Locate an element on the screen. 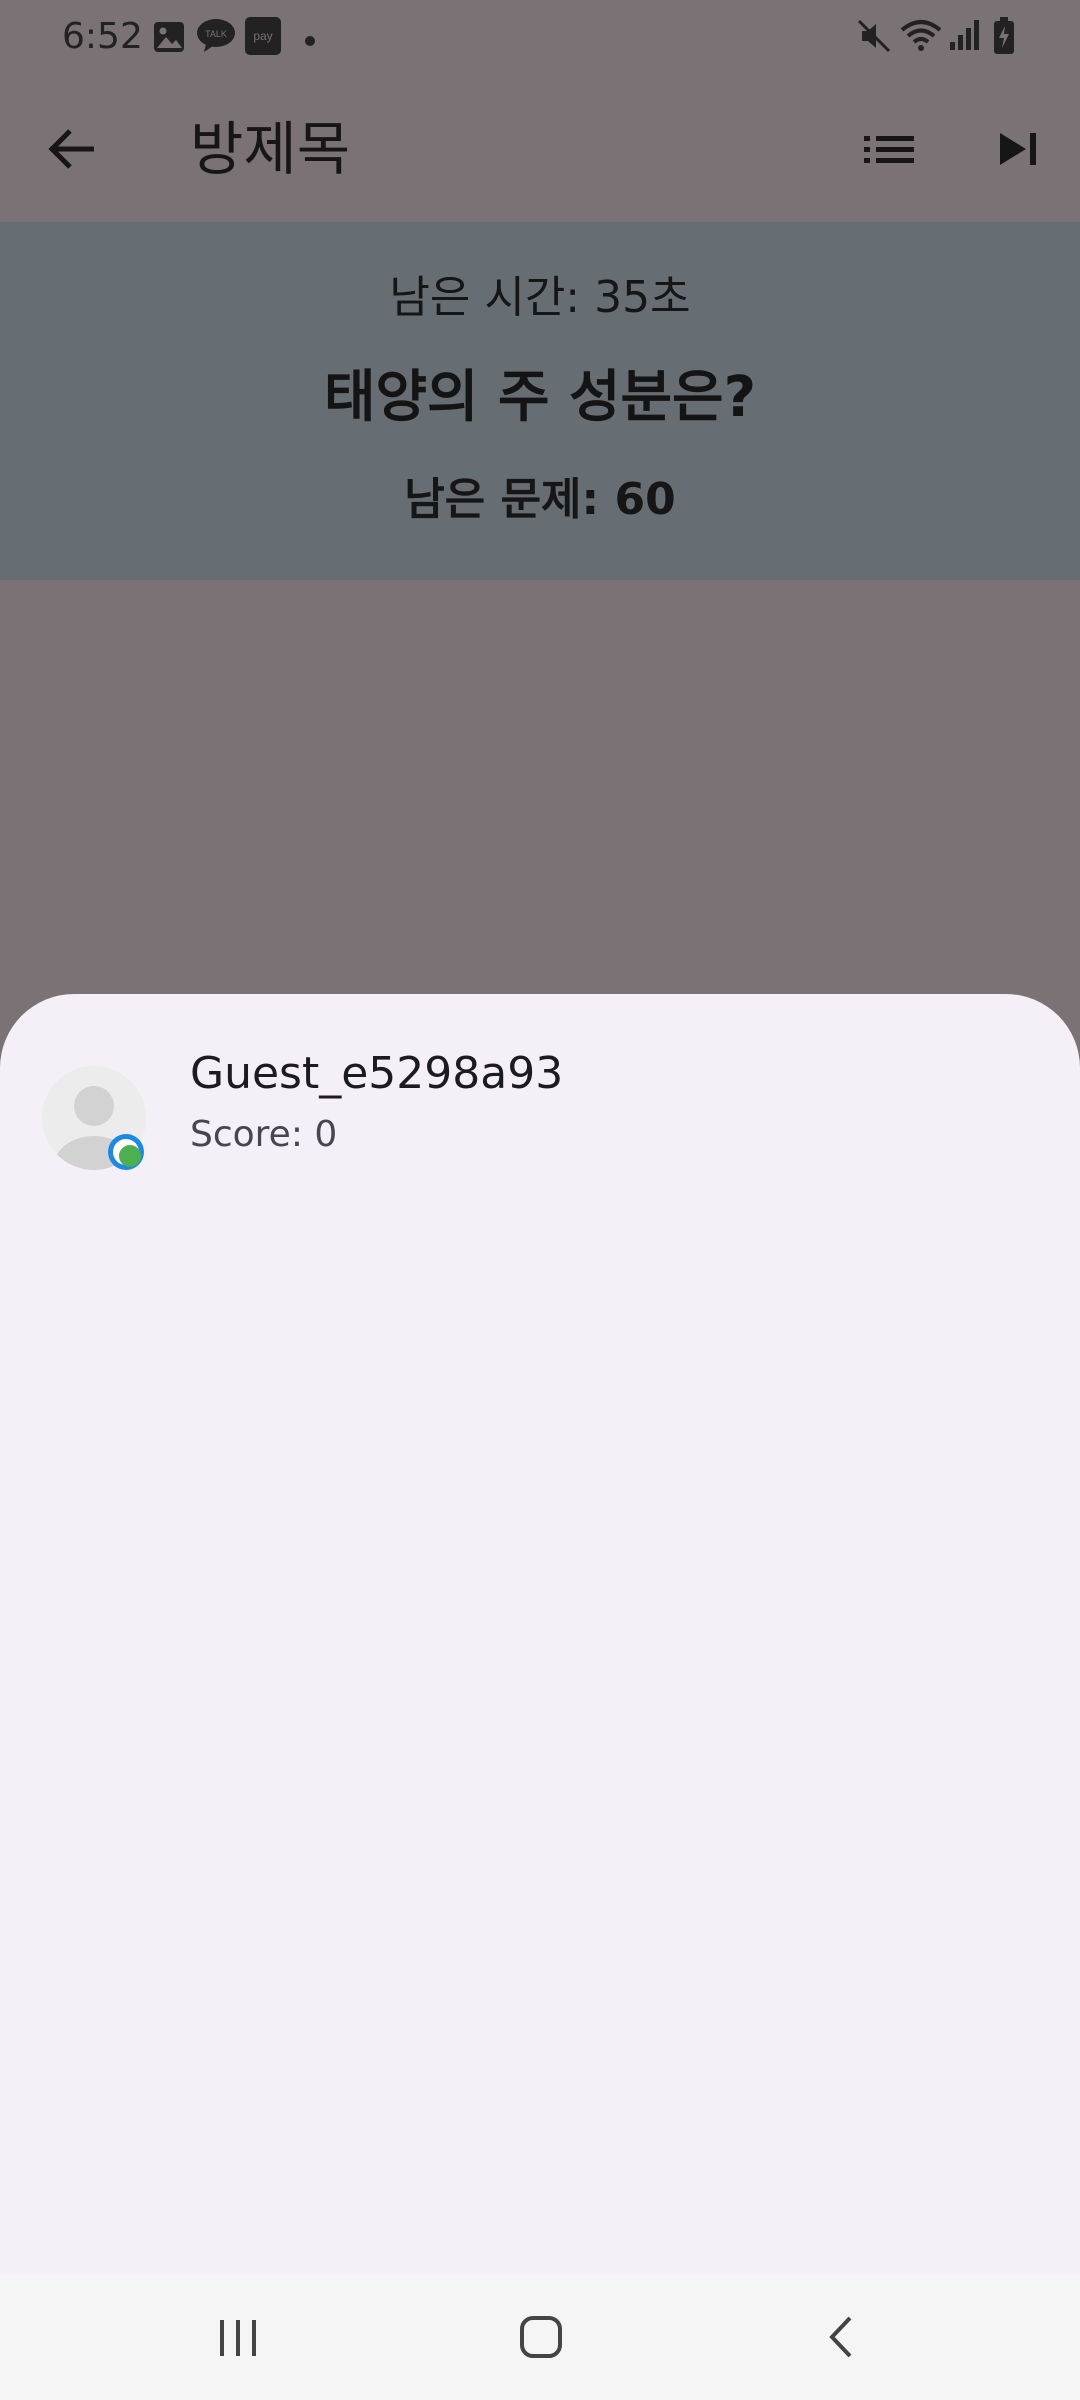 The image size is (1080, 2400). wifi-icon is located at coordinates (921, 38).